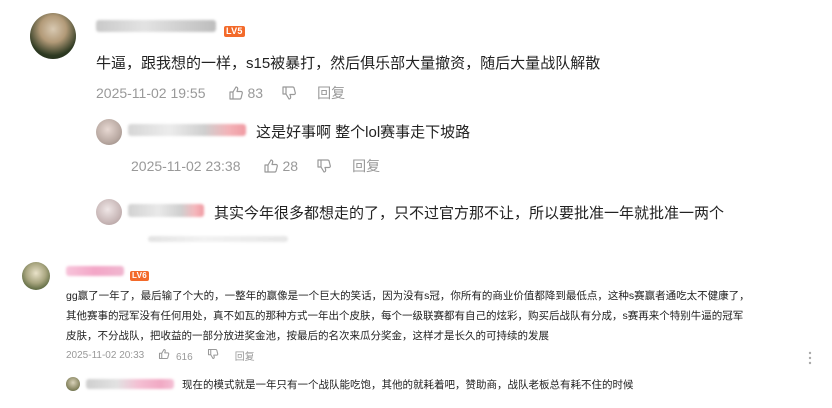 The width and height of the screenshot is (832, 408). I want to click on like-count: 616, so click(184, 357).